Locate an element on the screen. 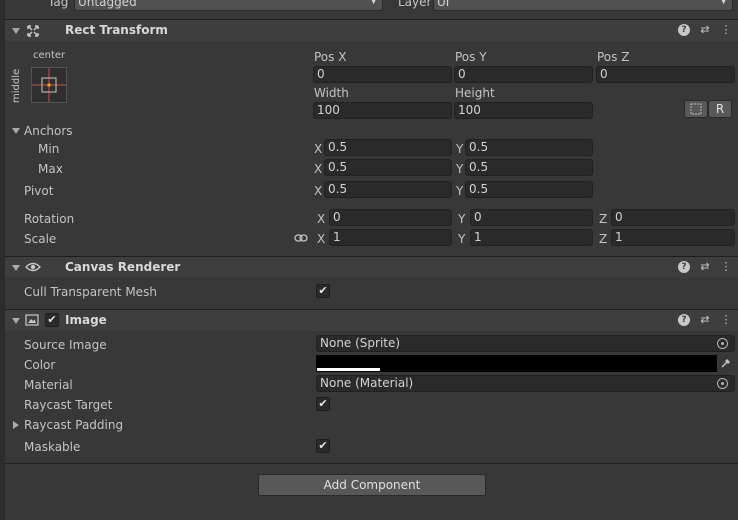 The image size is (738, 520). raycast-target-label: Raycast Target is located at coordinates (68, 405).